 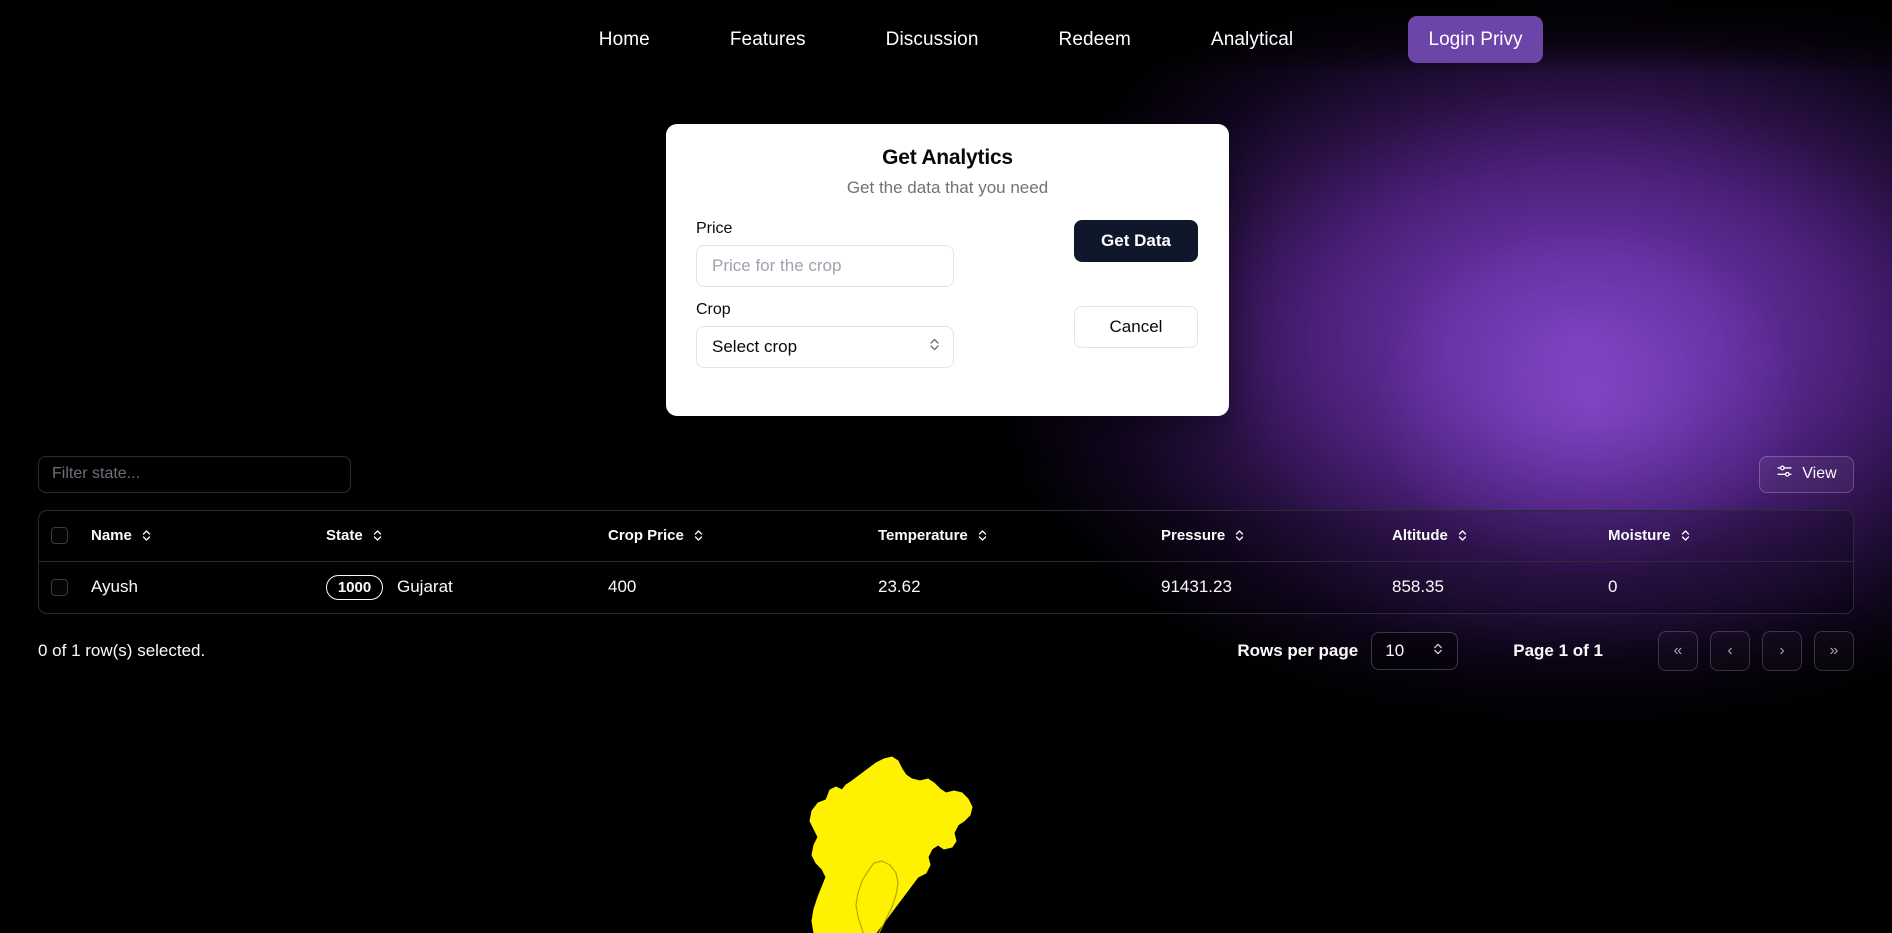 I want to click on column-header-altitude: Altitude, so click(x=1500, y=536).